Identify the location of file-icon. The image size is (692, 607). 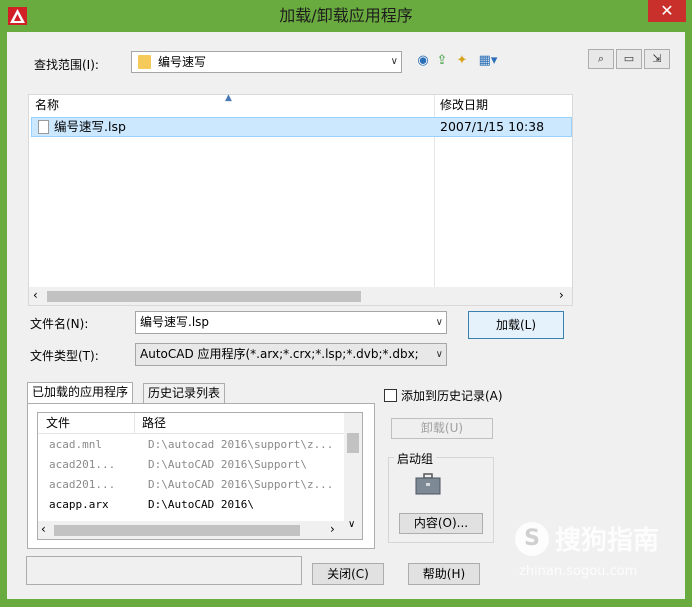
(43, 127).